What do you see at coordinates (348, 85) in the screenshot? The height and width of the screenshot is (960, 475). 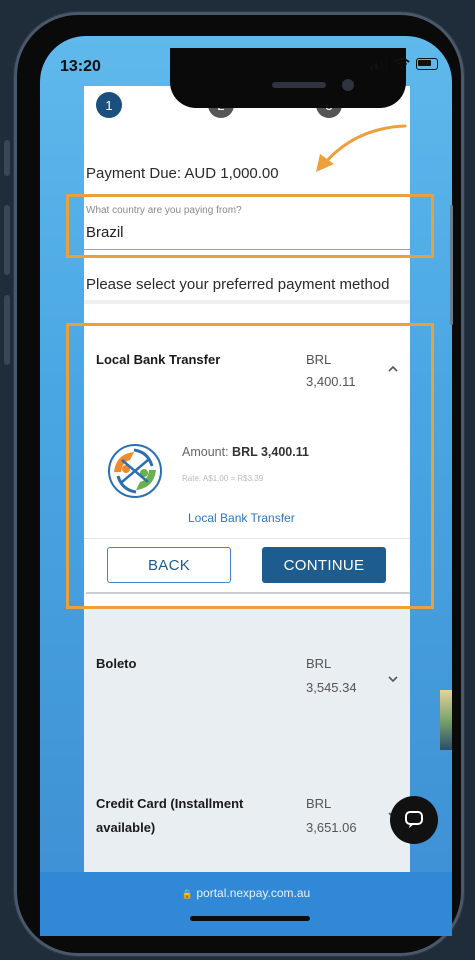 I see `camera` at bounding box center [348, 85].